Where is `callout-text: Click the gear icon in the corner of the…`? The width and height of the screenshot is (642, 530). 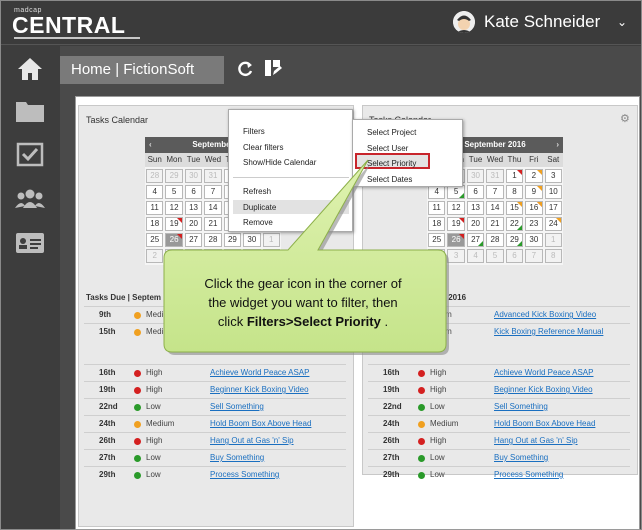
callout-text: Click the gear icon in the corner of the… is located at coordinates (303, 302).